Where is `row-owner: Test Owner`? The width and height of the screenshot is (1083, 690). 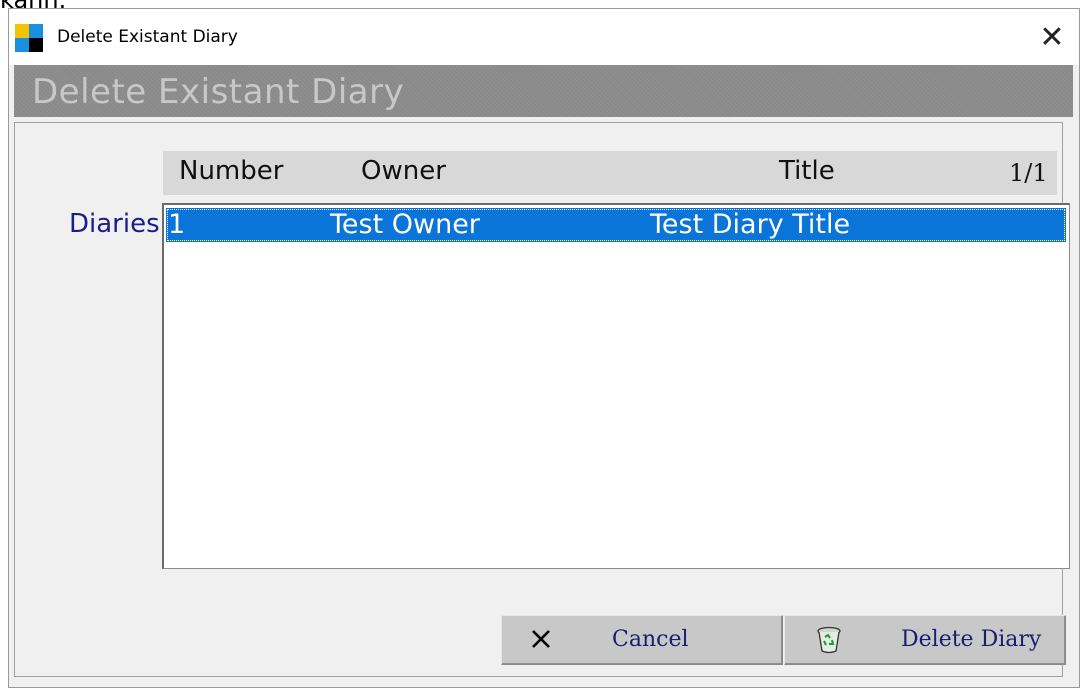 row-owner: Test Owner is located at coordinates (405, 224).